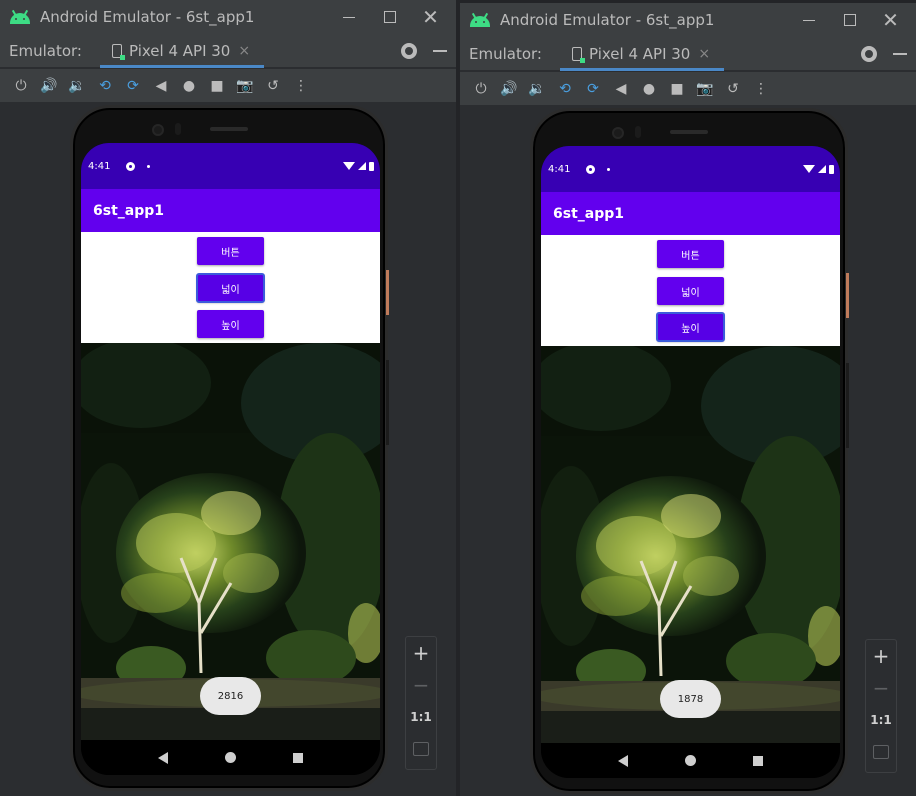 This screenshot has height=796, width=916. I want to click on tab-active-underline, so click(642, 69).